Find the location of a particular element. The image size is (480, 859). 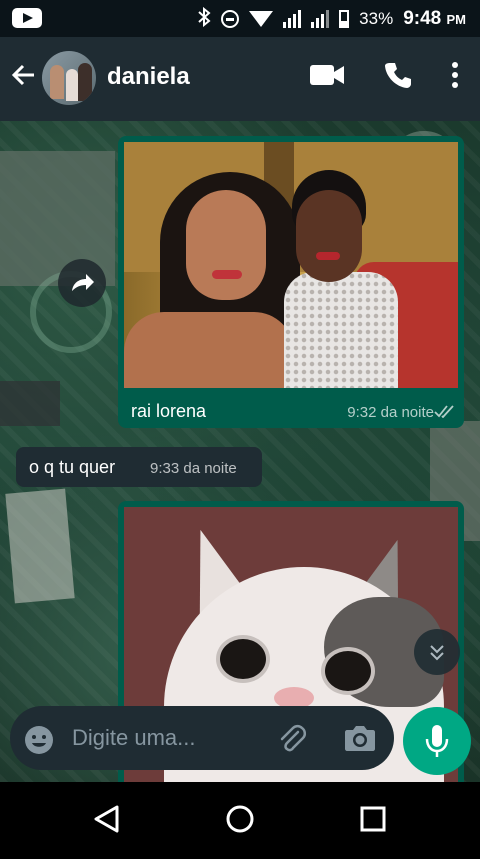

microphone-button is located at coordinates (437, 741).